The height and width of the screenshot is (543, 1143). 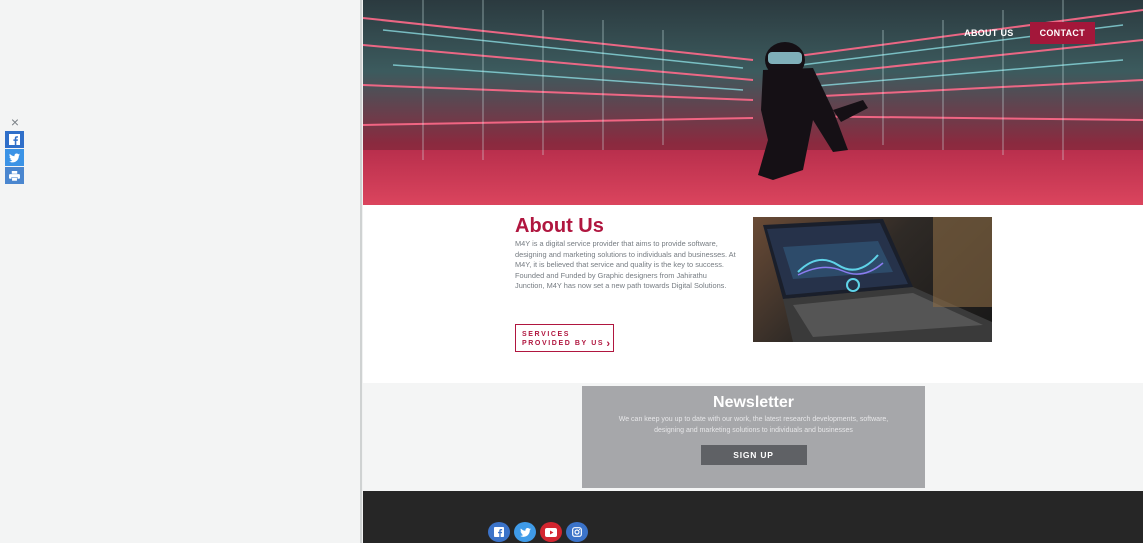 I want to click on services-provided-button: SERVICES PROVIDED BY US ›, so click(x=564, y=338).